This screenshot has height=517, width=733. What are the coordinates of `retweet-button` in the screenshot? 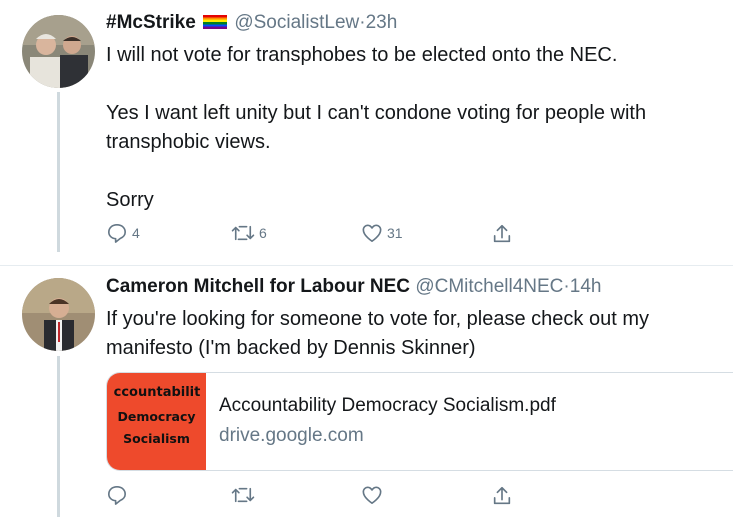 It's located at (243, 495).